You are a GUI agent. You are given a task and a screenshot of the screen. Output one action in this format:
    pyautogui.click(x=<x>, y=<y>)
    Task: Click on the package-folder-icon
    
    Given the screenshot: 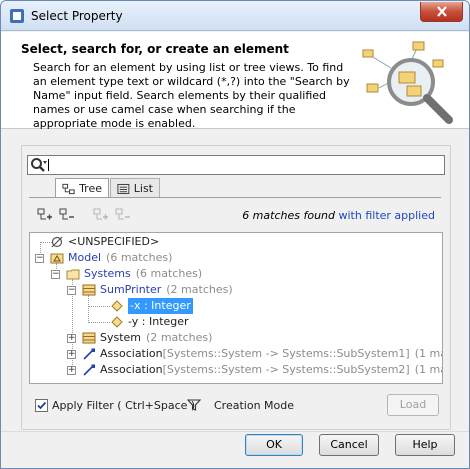 What is the action you would take?
    pyautogui.click(x=73, y=274)
    